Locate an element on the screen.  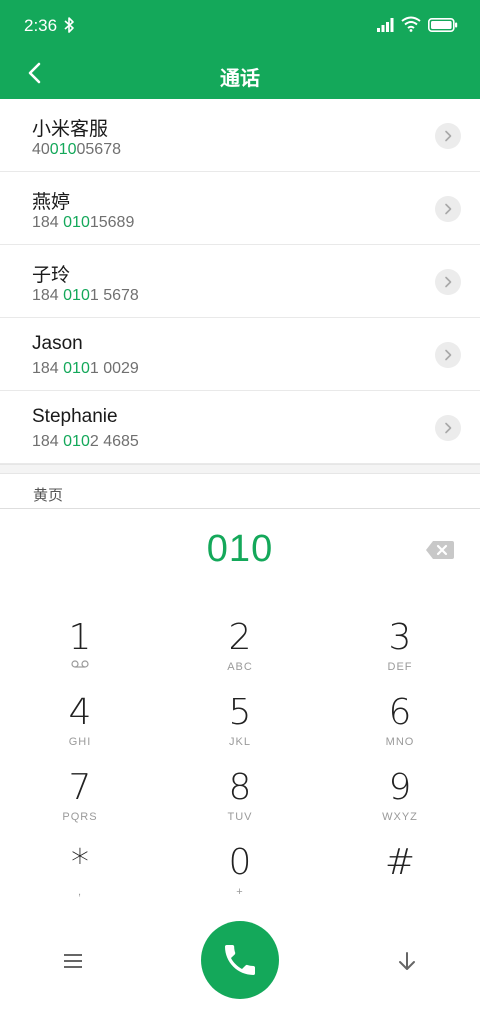
key-letters: TUV is located at coordinates (240, 817).